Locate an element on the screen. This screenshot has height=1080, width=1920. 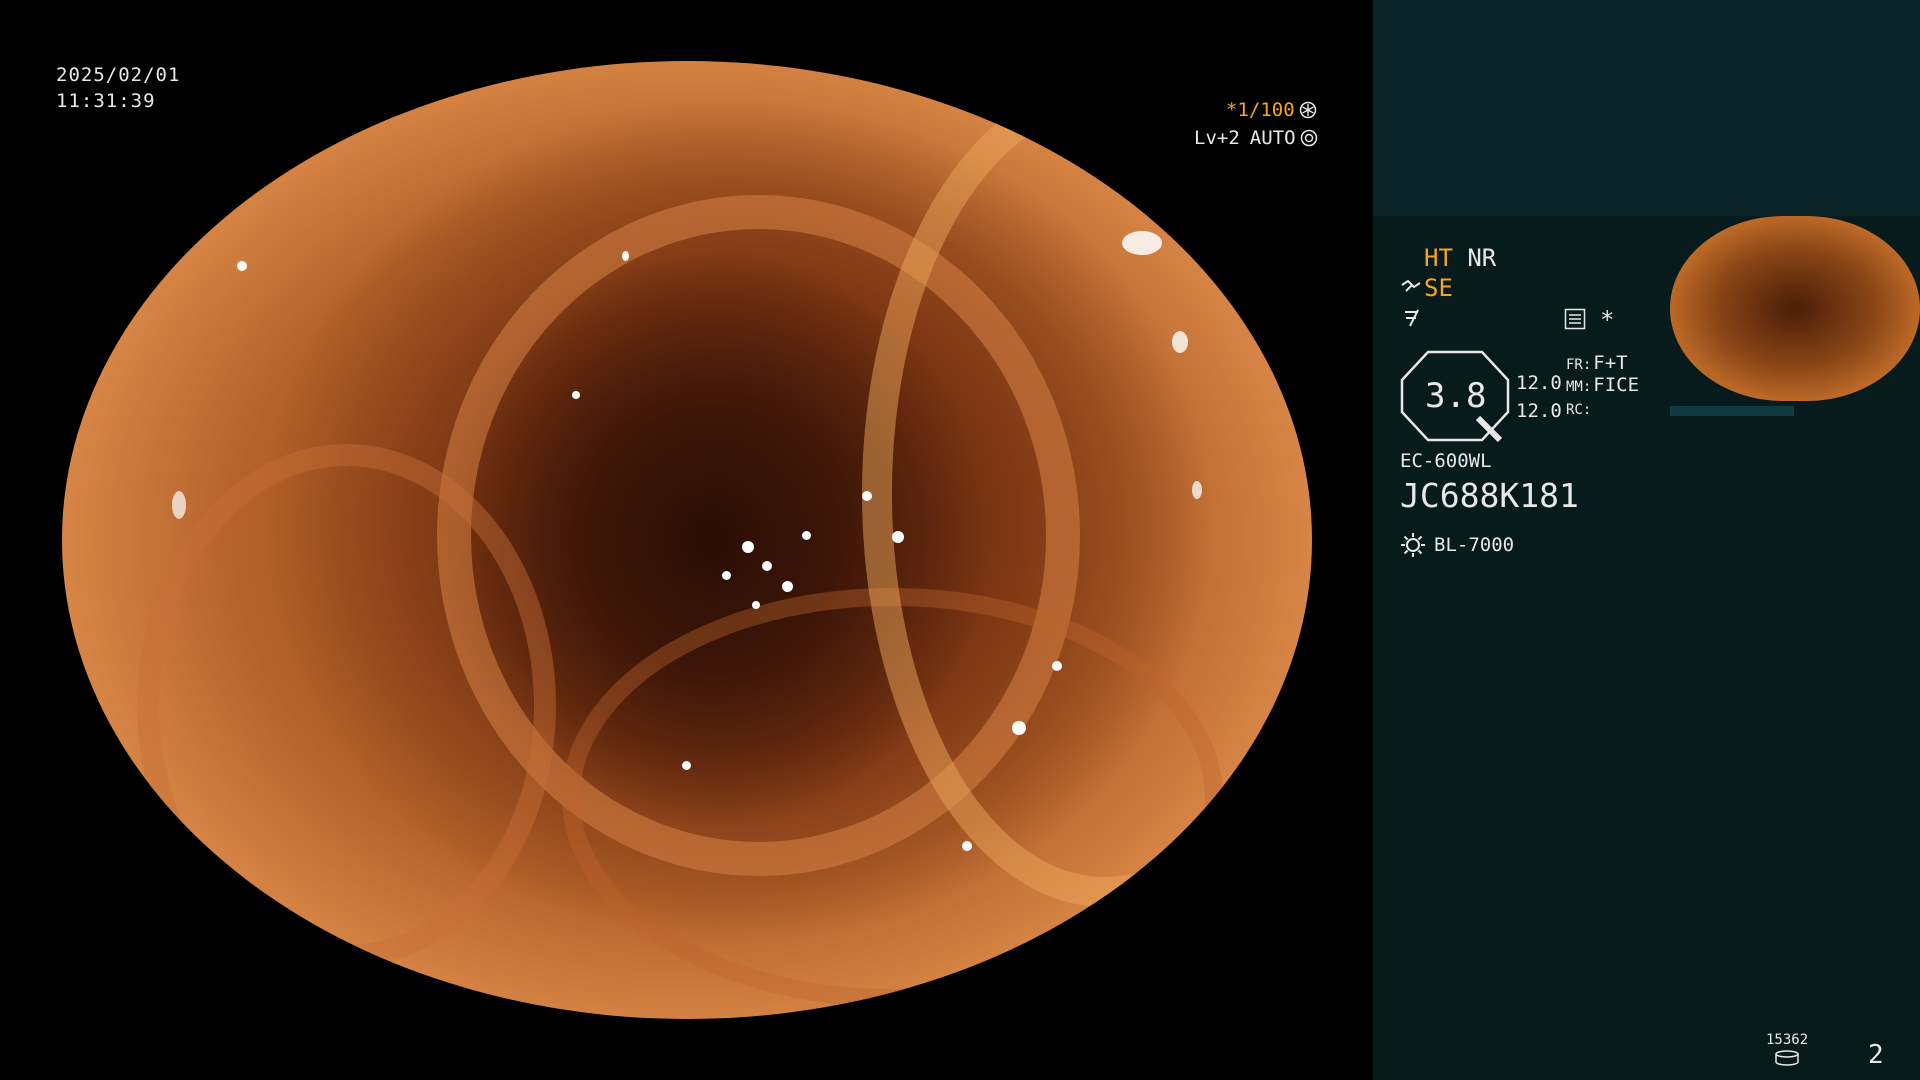
se-indicator: SE is located at coordinates (1426, 288).